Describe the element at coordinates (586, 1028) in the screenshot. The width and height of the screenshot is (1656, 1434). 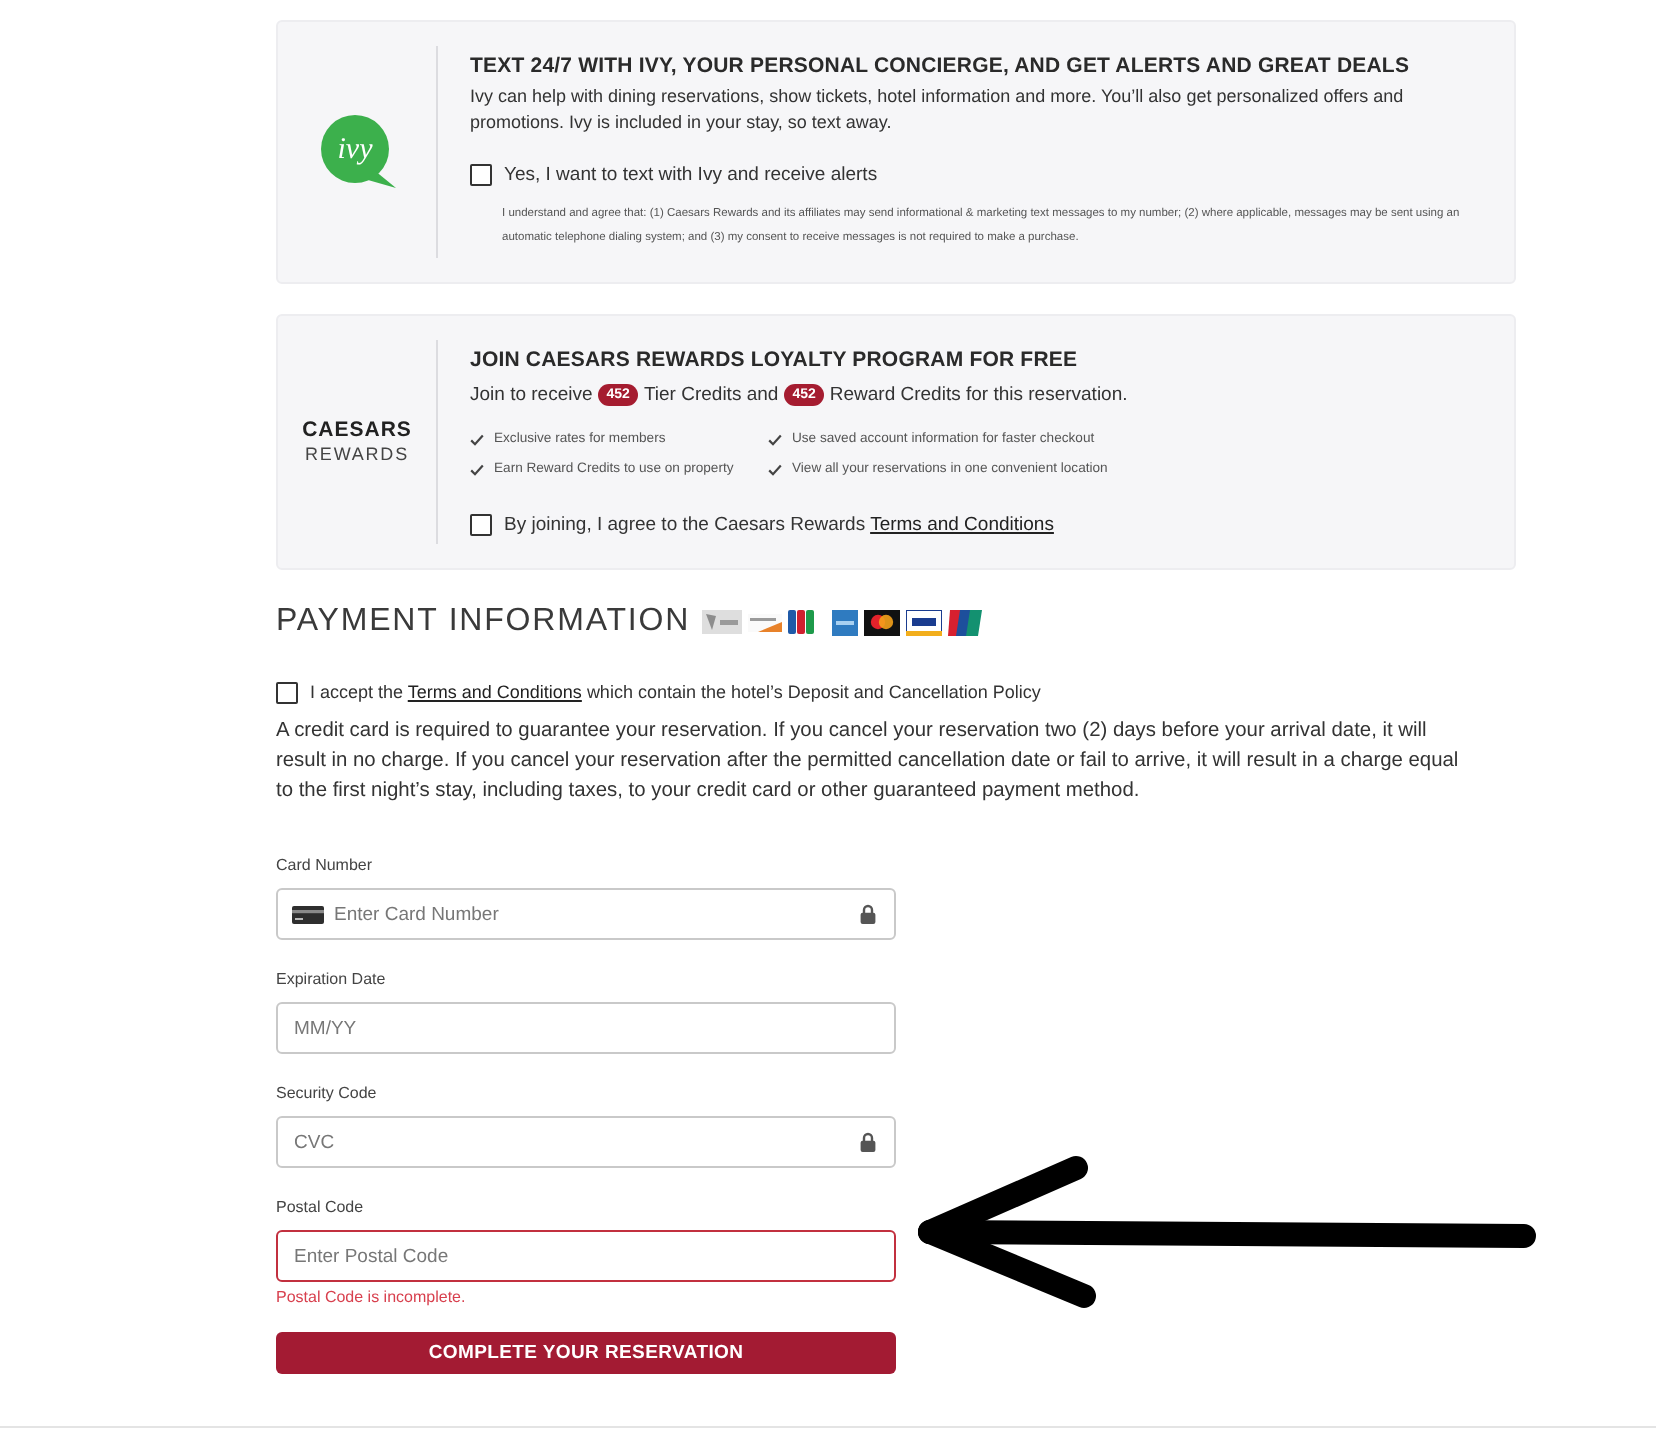
I see `input-field: MM/YY` at that location.